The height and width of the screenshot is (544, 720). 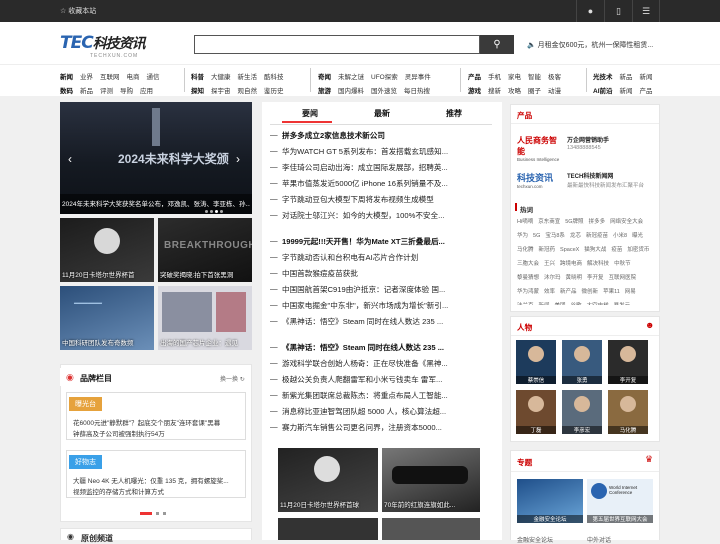 I want to click on tab-latest: 最新, so click(x=382, y=113).